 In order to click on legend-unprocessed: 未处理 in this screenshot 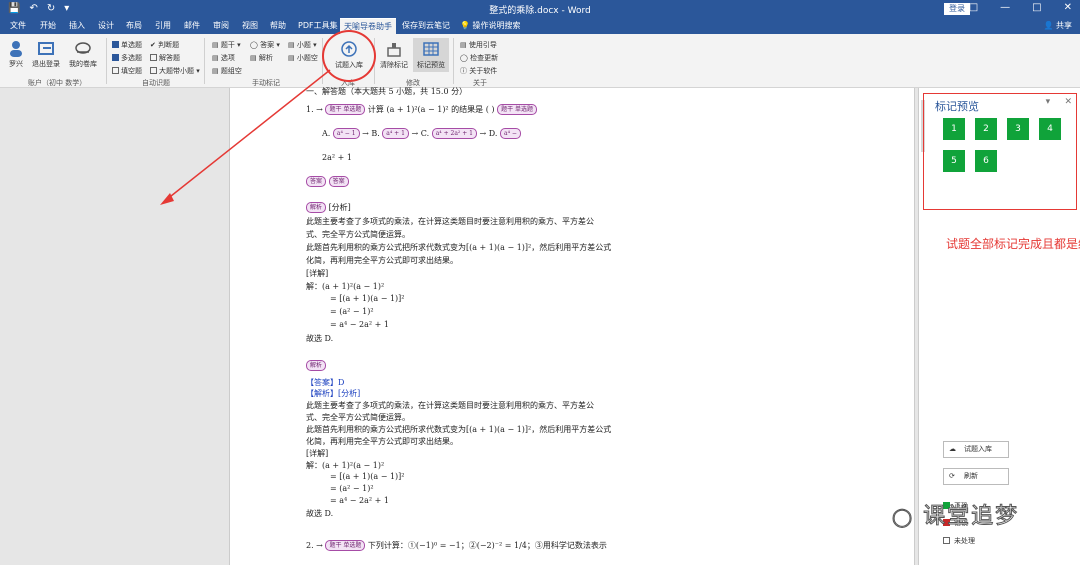, I will do `click(959, 541)`.